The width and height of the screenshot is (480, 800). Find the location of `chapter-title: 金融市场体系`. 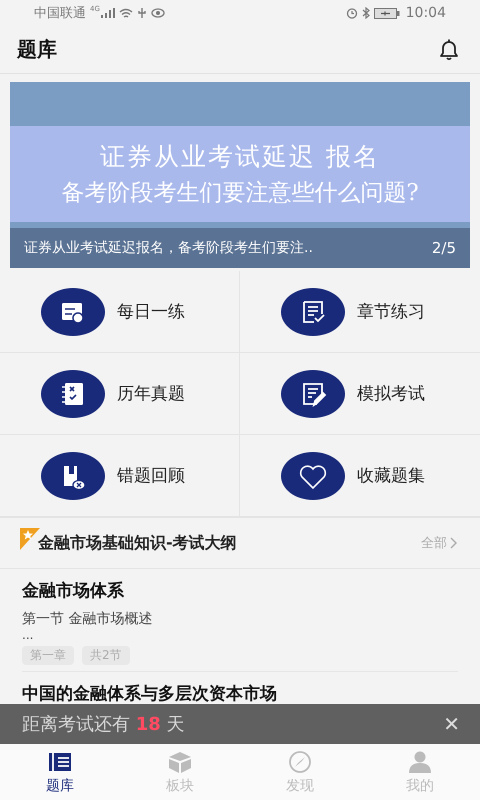

chapter-title: 金融市场体系 is located at coordinates (73, 591).